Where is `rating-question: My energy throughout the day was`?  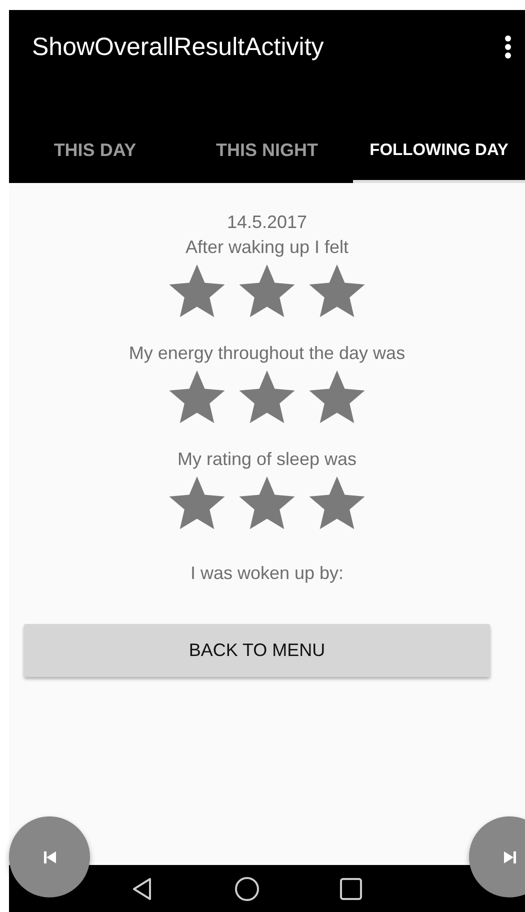
rating-question: My energy throughout the day was is located at coordinates (267, 353).